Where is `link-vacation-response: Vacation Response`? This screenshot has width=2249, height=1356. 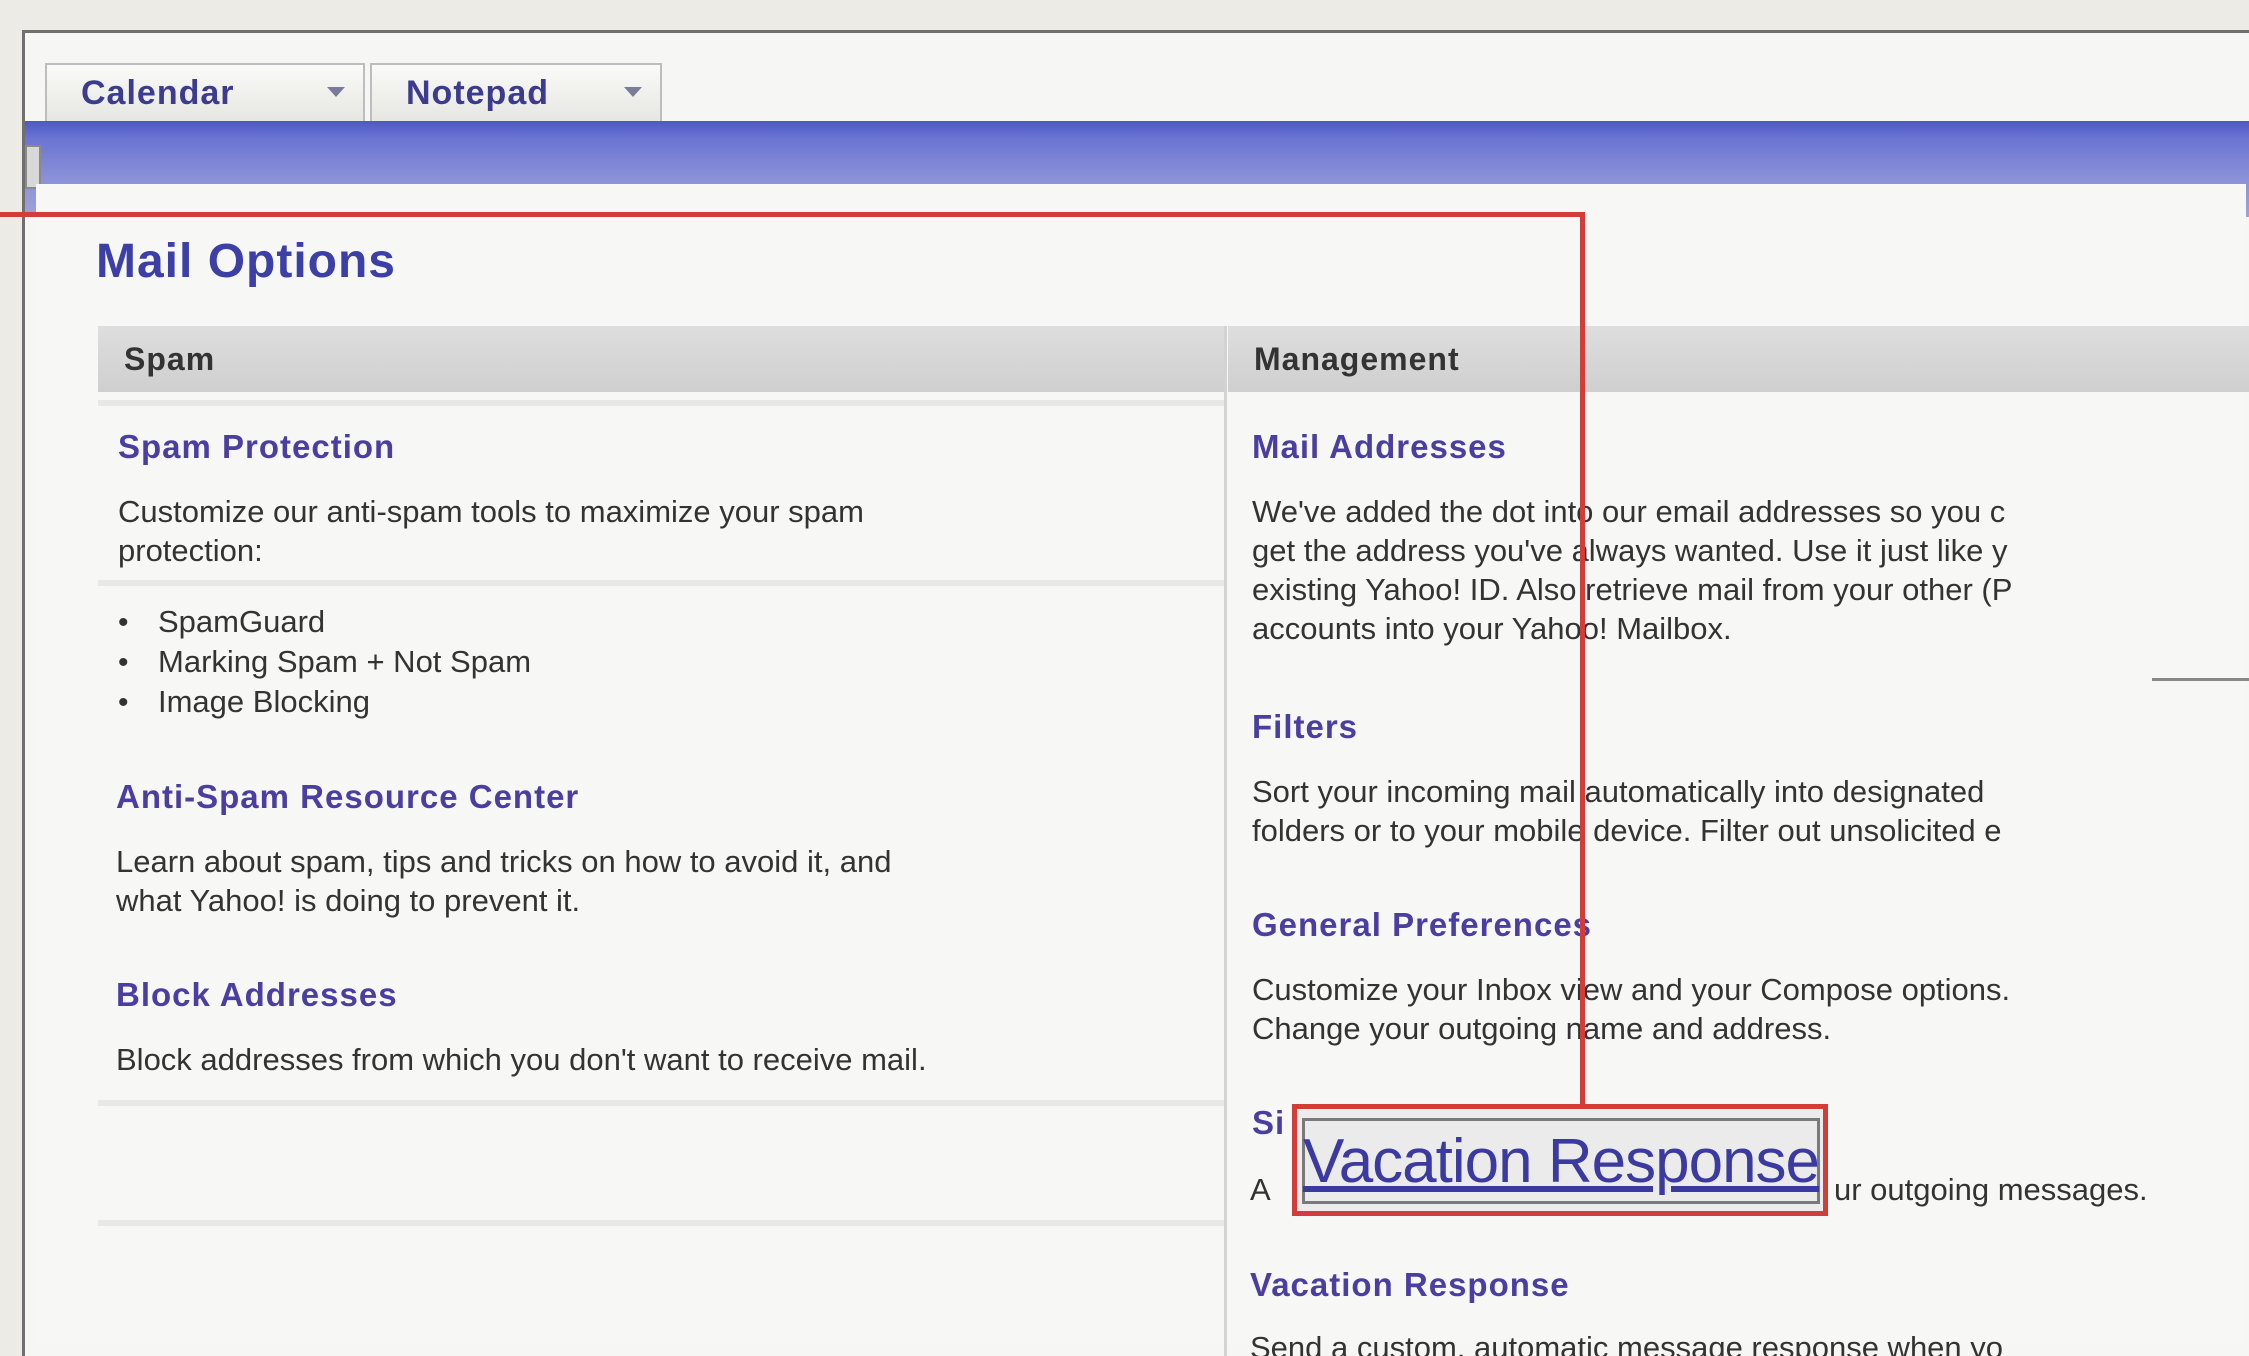
link-vacation-response: Vacation Response is located at coordinates (1410, 1285).